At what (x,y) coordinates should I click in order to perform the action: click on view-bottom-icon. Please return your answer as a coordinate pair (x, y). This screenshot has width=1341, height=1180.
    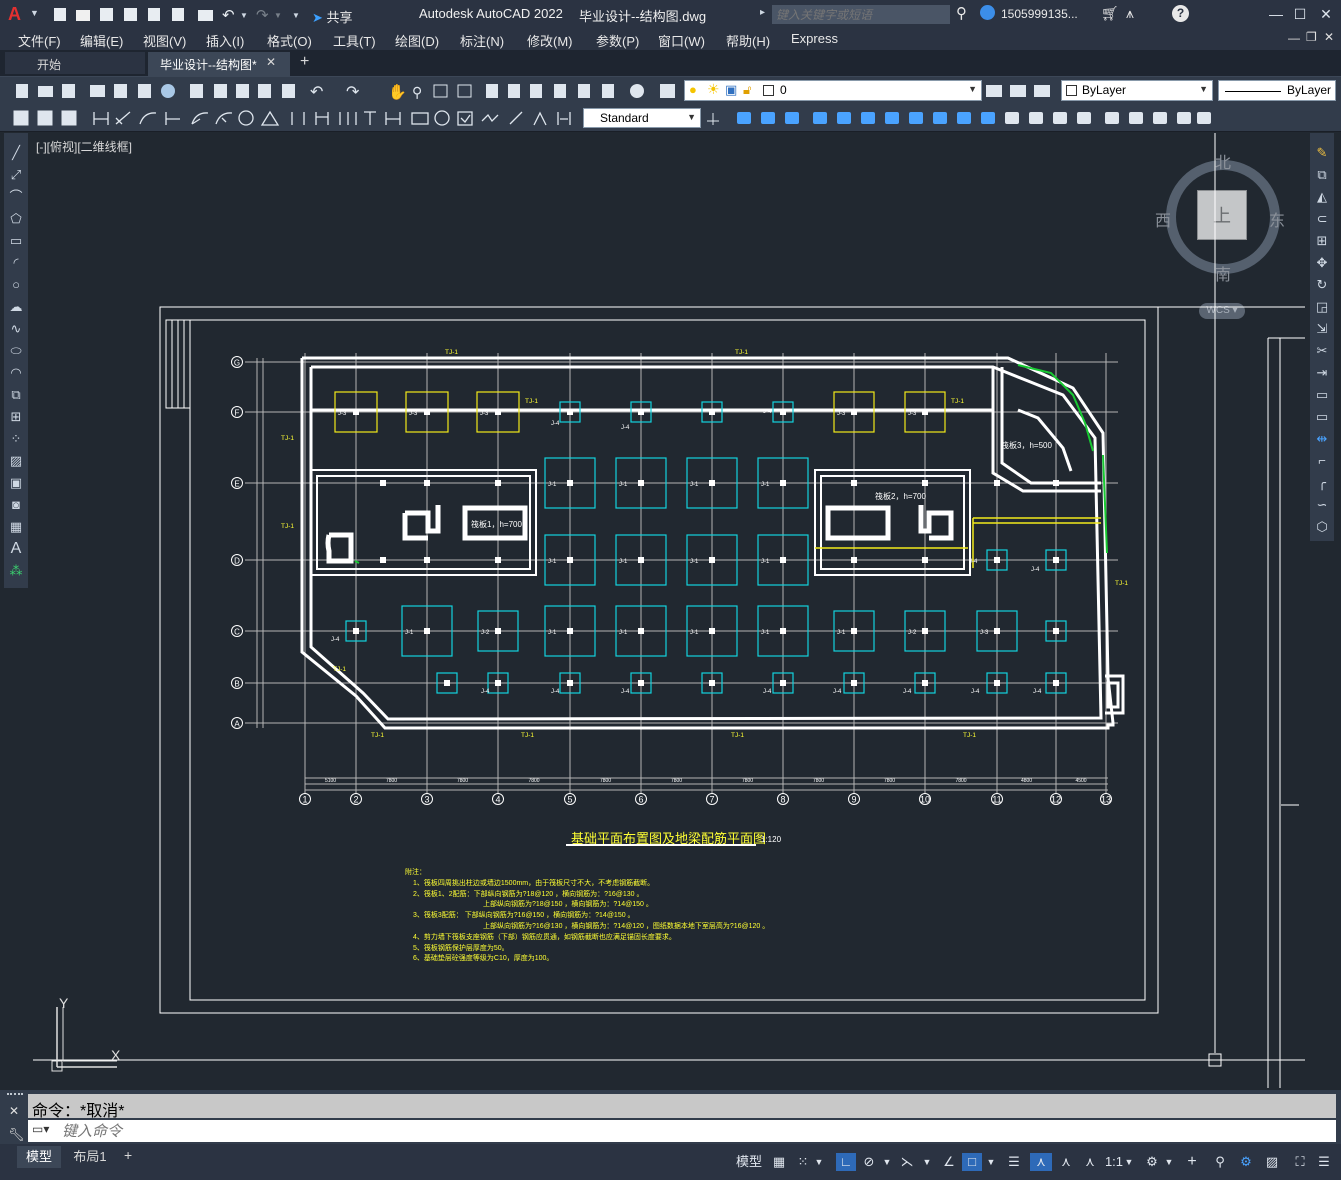
    Looking at the image, I should click on (1036, 118).